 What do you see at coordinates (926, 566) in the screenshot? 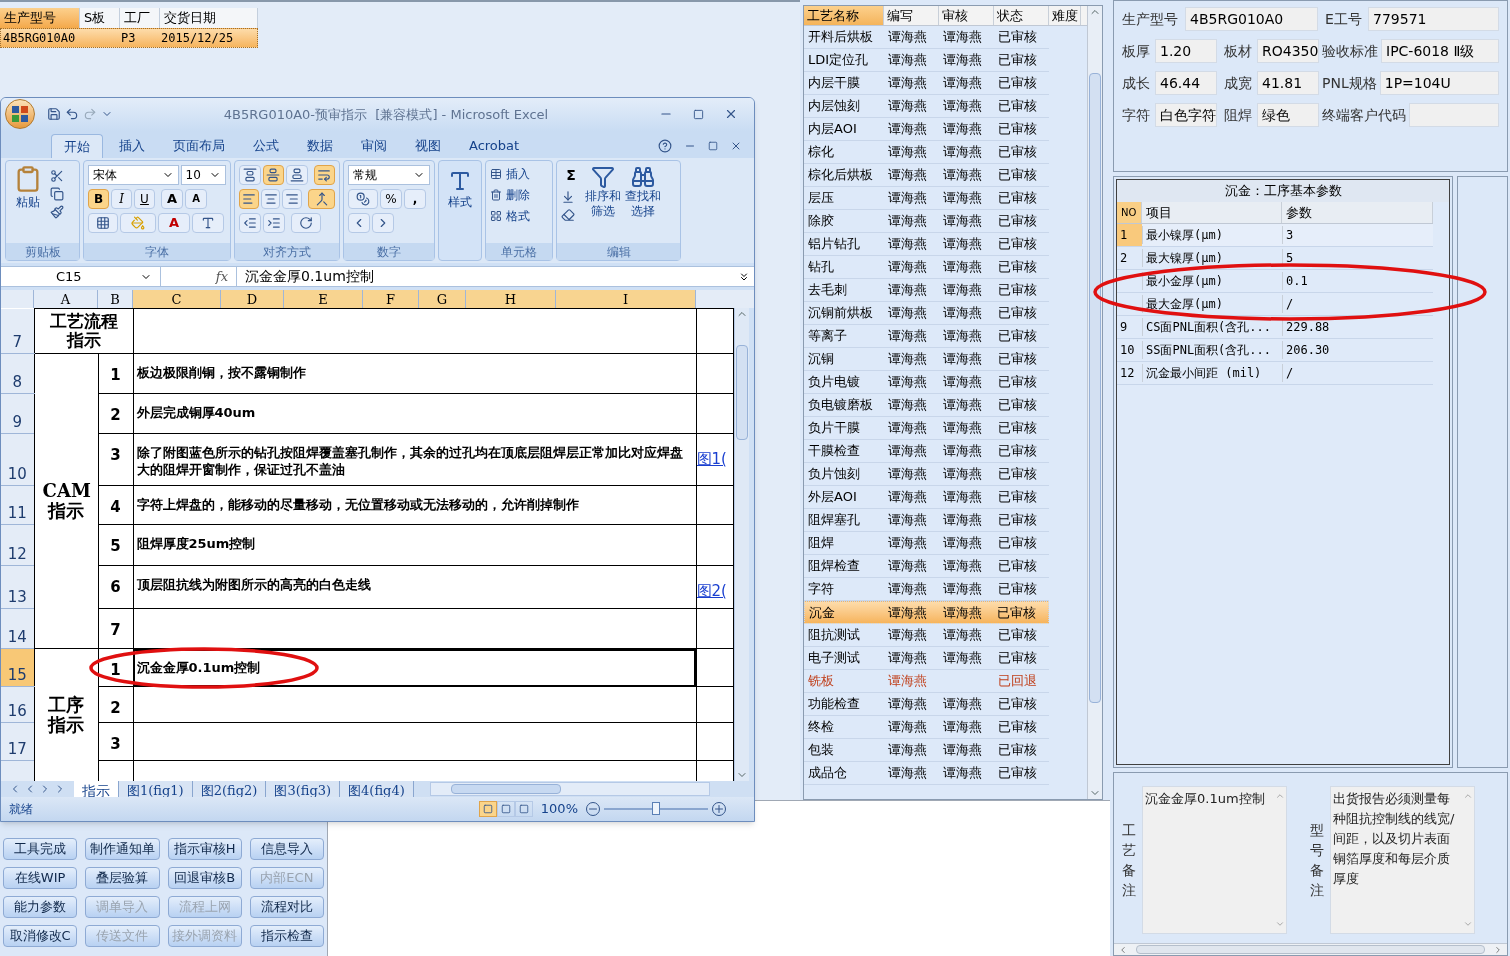
I see `process-row: 阻焊检查 谭海燕 谭海燕 已审核` at bounding box center [926, 566].